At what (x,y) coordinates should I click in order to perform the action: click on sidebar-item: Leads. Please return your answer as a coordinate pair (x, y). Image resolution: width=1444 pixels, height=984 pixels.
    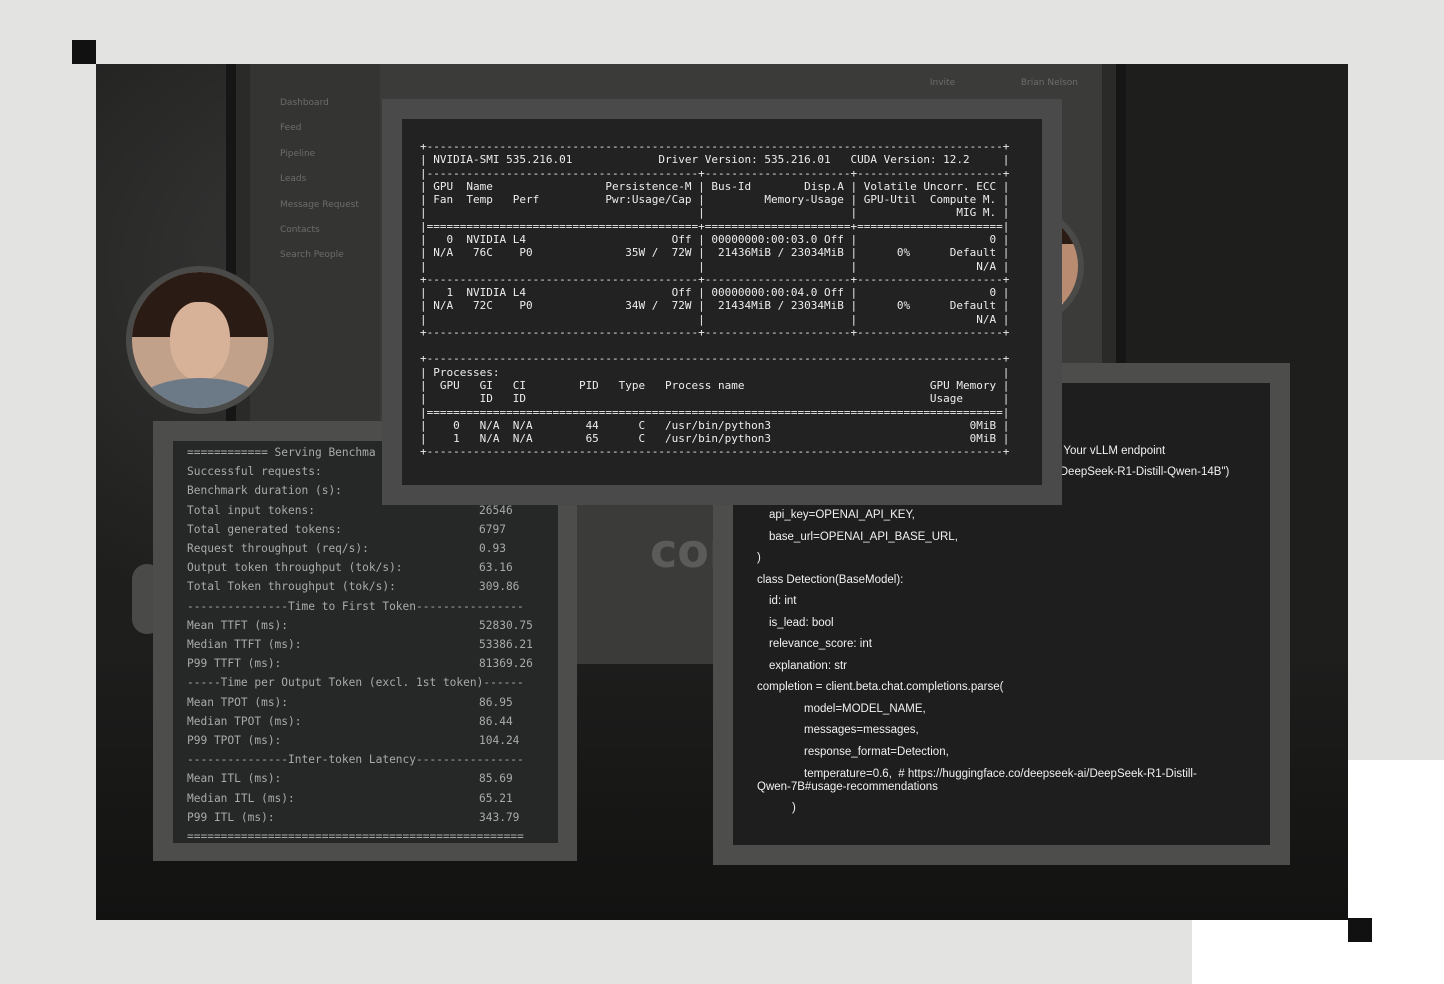
    Looking at the image, I should click on (293, 179).